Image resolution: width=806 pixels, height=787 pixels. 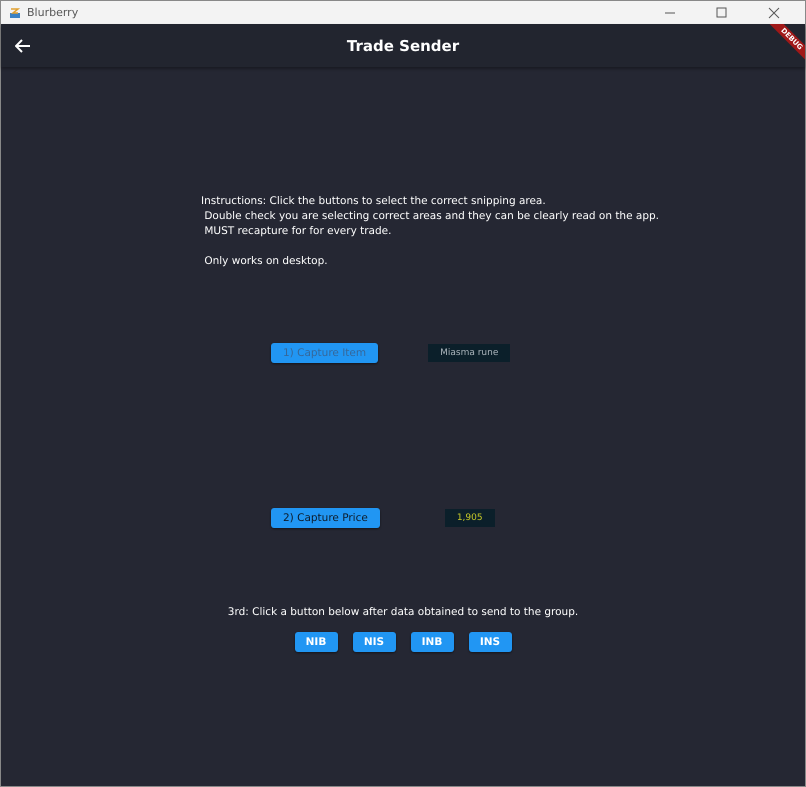 I want to click on note-text: Only works on desktop., so click(x=265, y=261).